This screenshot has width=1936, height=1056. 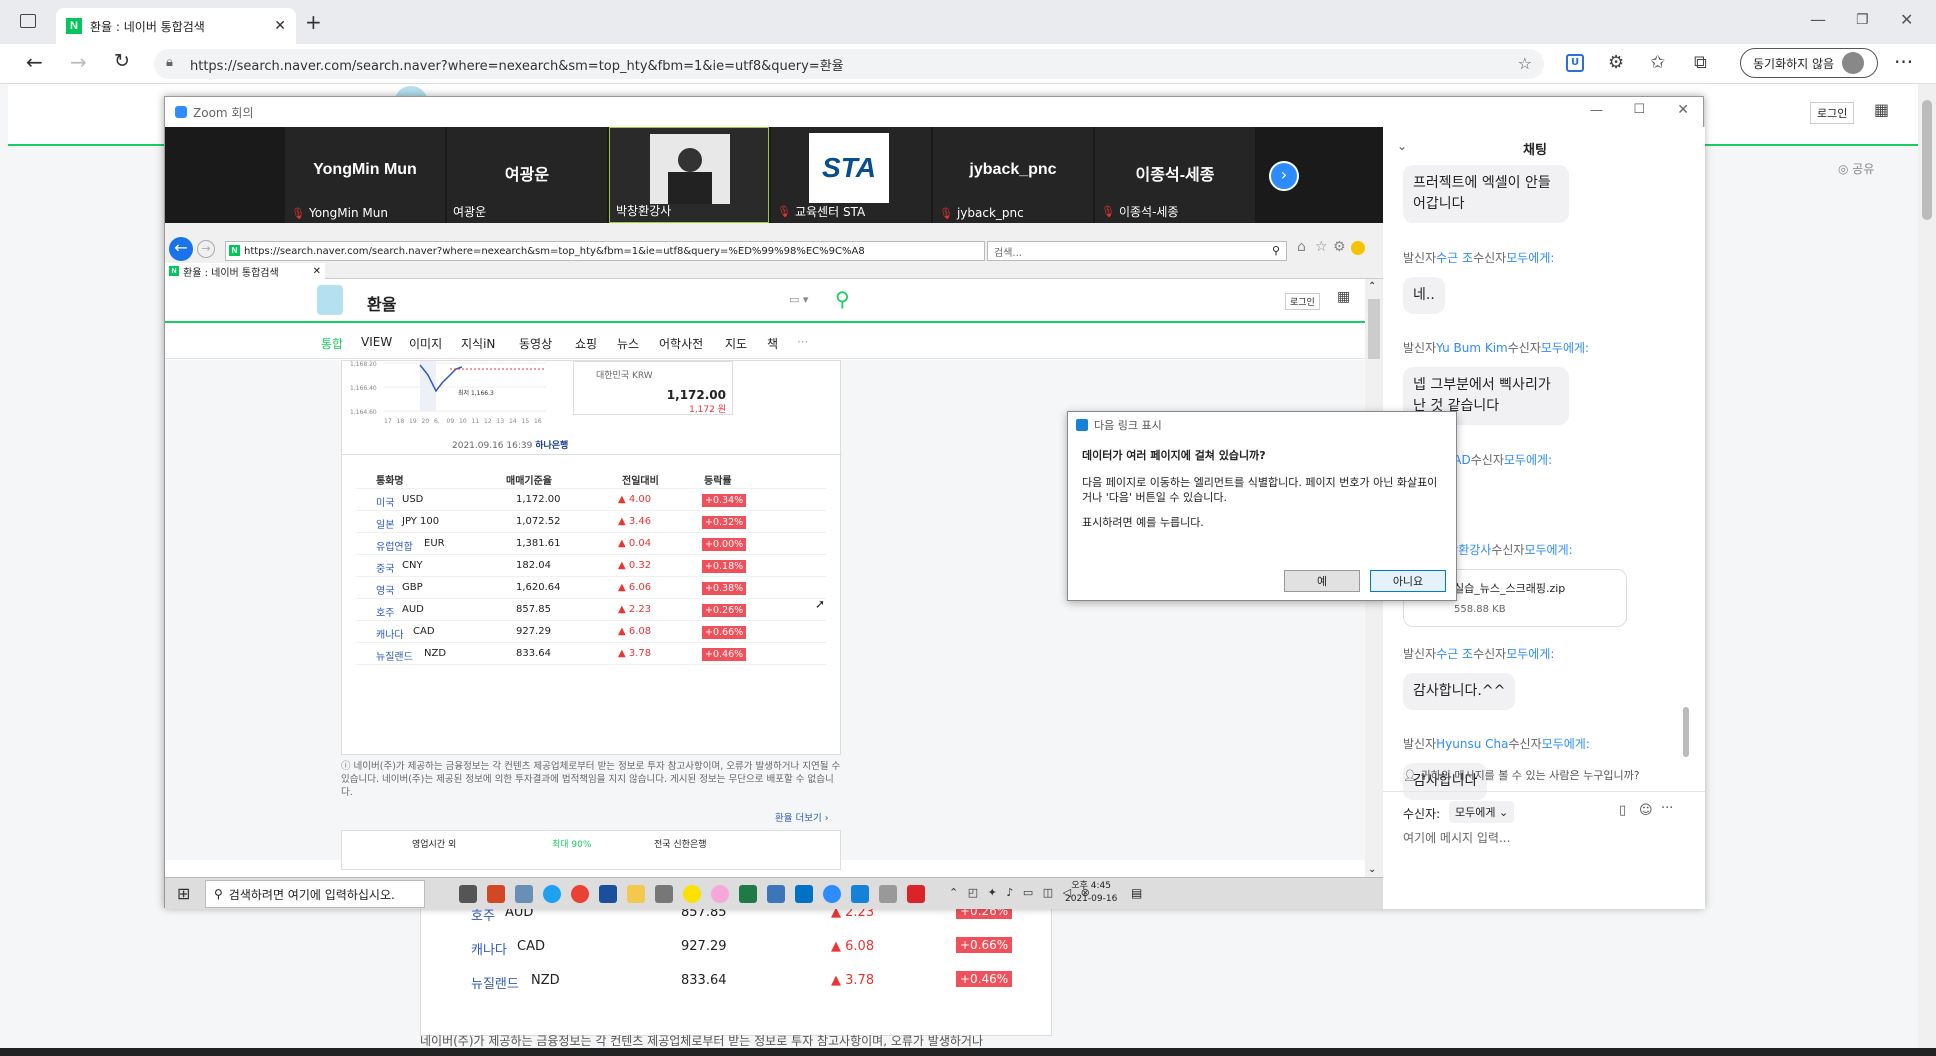 I want to click on ie-back-icon: ←, so click(x=181, y=249).